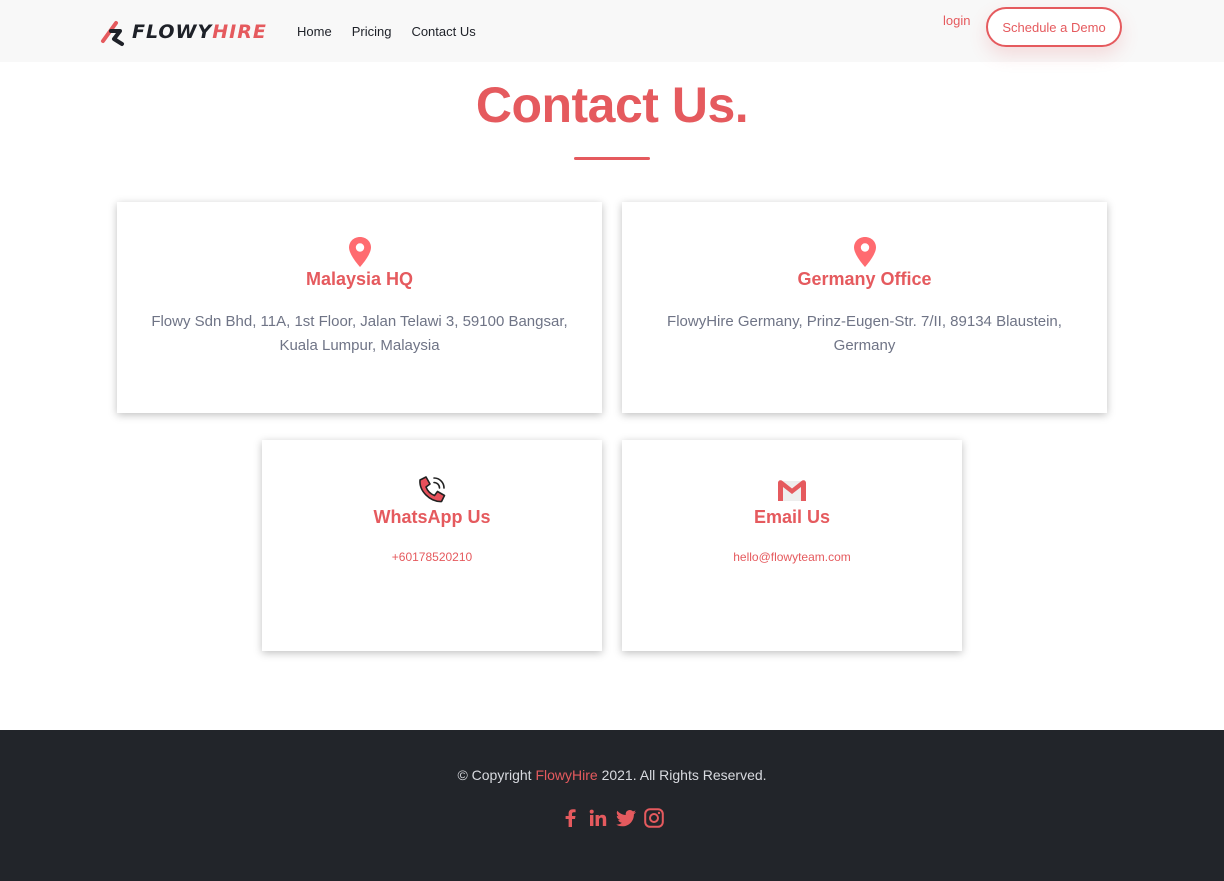  What do you see at coordinates (432, 517) in the screenshot?
I see `card-heading: WhatsApp Us` at bounding box center [432, 517].